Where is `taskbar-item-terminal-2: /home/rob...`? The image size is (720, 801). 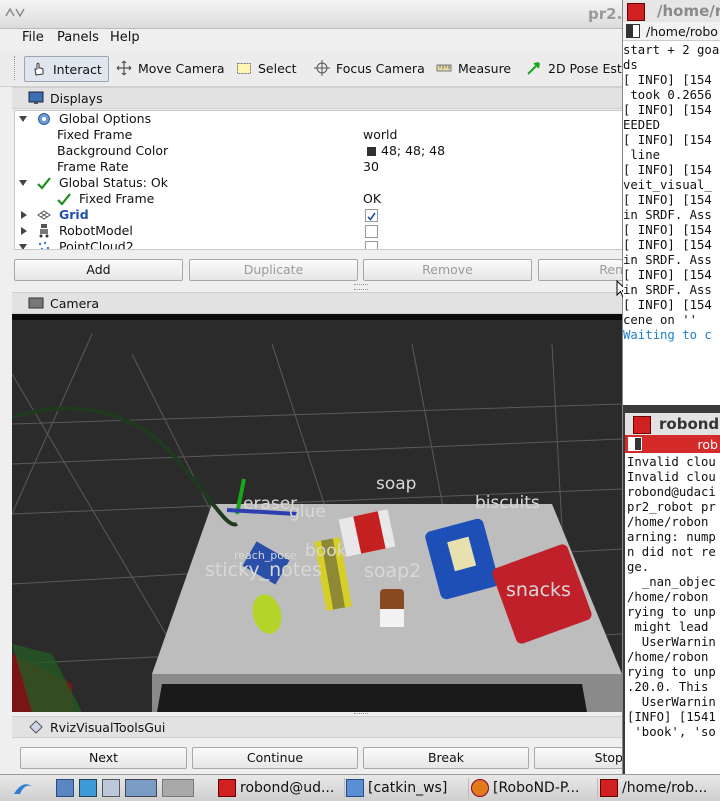 taskbar-item-terminal-2: /home/rob... is located at coordinates (658, 788).